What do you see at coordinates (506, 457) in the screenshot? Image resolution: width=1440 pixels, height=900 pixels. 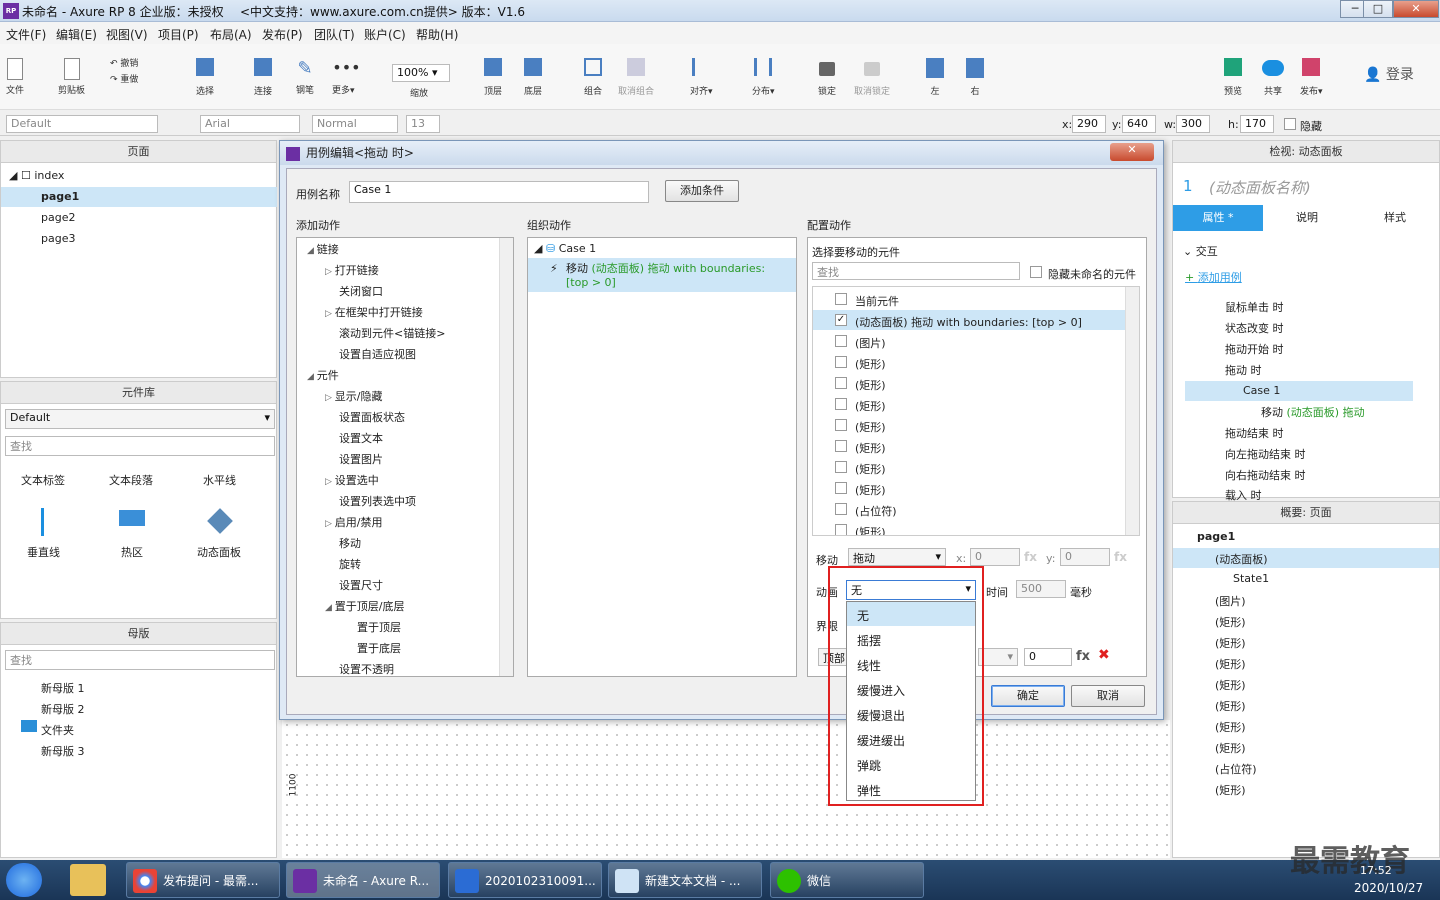 I see `action-scrollbar` at bounding box center [506, 457].